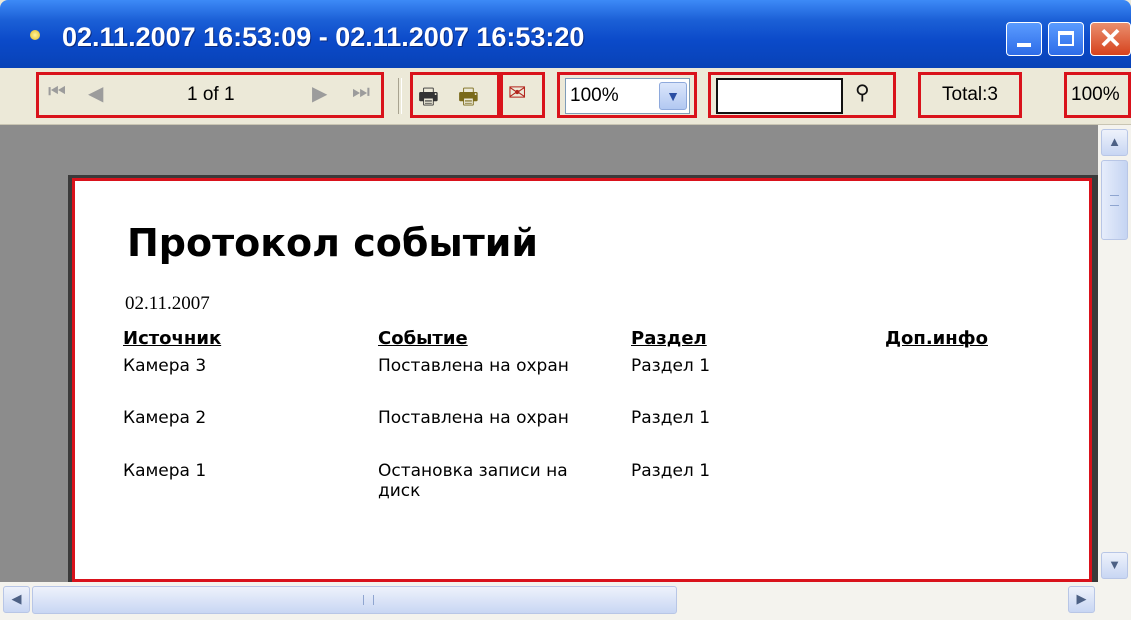 The image size is (1131, 620). I want to click on column-header-section: Раздел, so click(669, 338).